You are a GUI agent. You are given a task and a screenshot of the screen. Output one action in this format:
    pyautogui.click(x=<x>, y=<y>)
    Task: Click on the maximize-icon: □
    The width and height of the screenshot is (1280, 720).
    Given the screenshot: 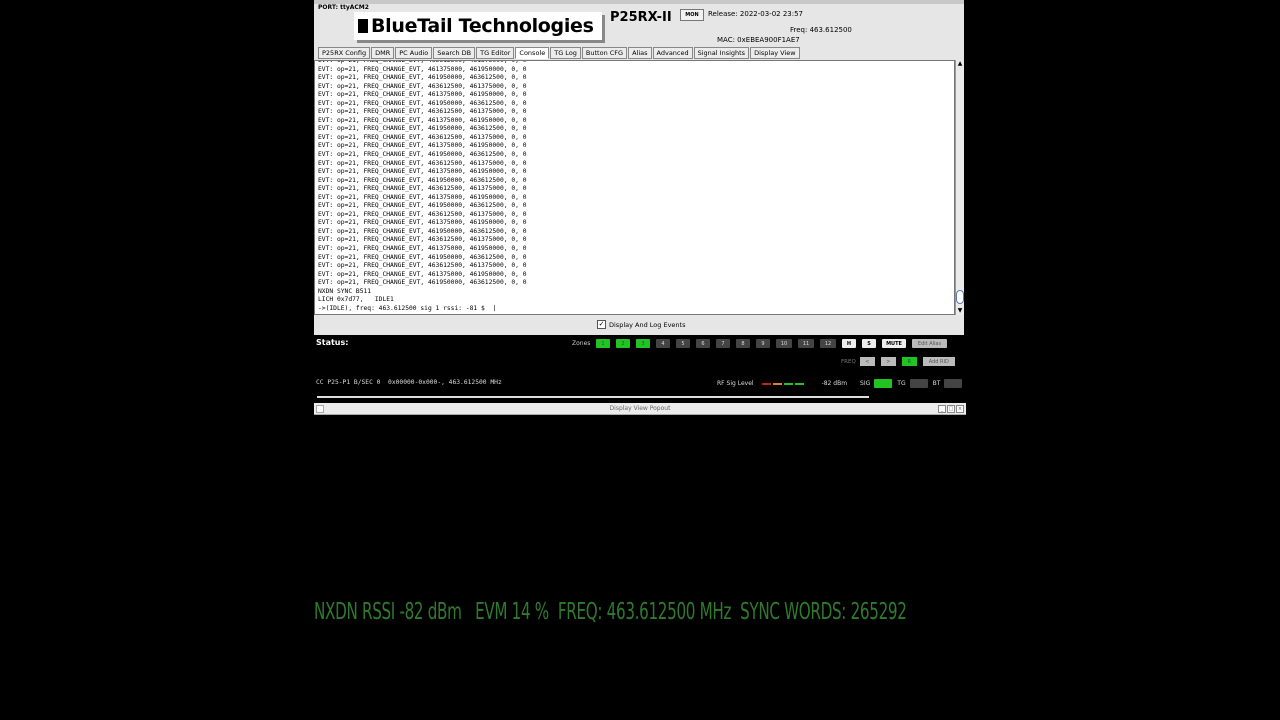 What is the action you would take?
    pyautogui.click(x=951, y=409)
    